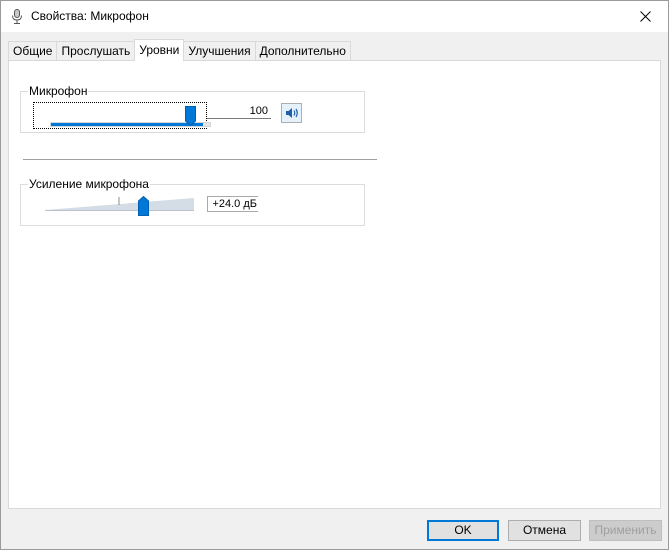  I want to click on boost-slider-thumb, so click(143, 206).